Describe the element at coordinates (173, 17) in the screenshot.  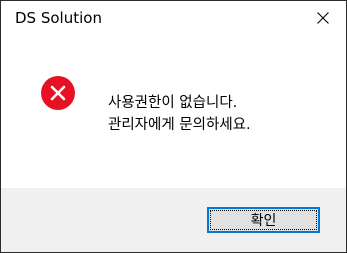
I see `title-bar: DS Solution` at that location.